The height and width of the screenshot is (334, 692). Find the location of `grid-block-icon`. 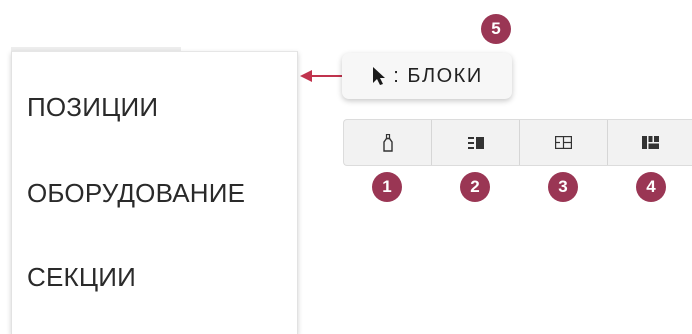

grid-block-icon is located at coordinates (563, 142).